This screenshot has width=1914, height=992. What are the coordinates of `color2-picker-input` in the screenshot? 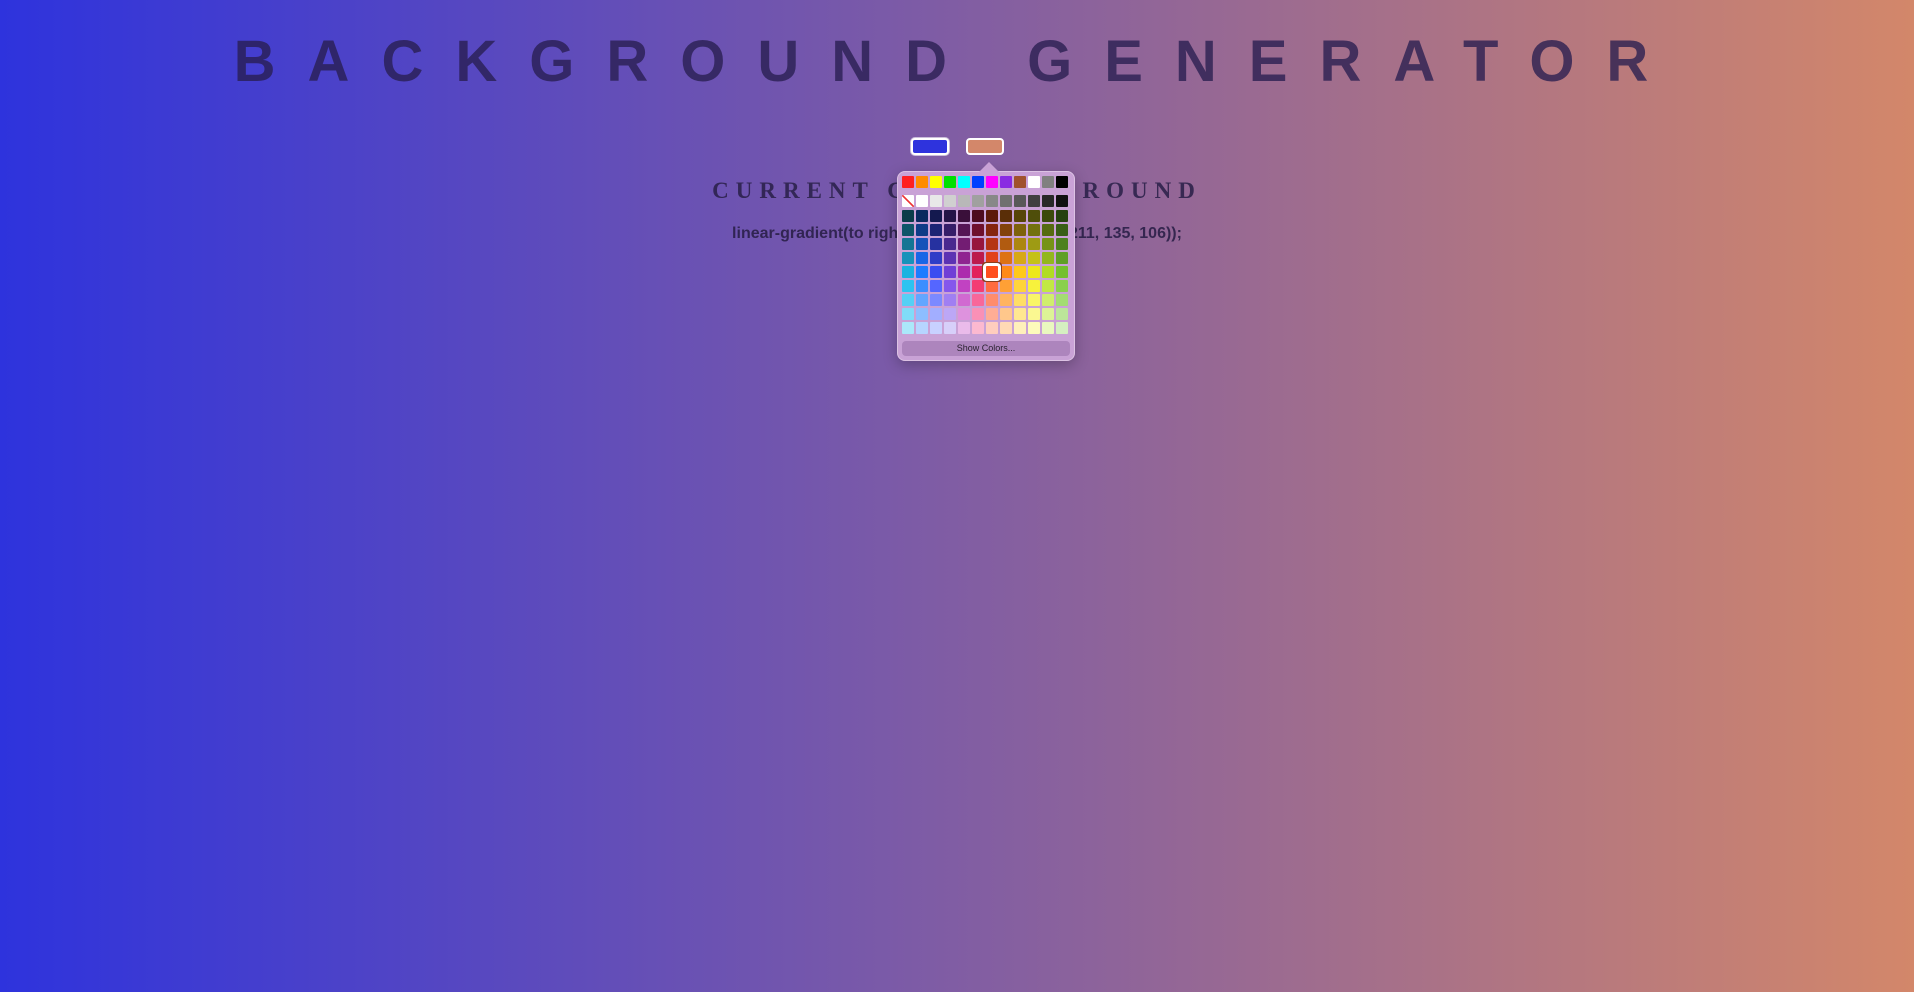 It's located at (985, 146).